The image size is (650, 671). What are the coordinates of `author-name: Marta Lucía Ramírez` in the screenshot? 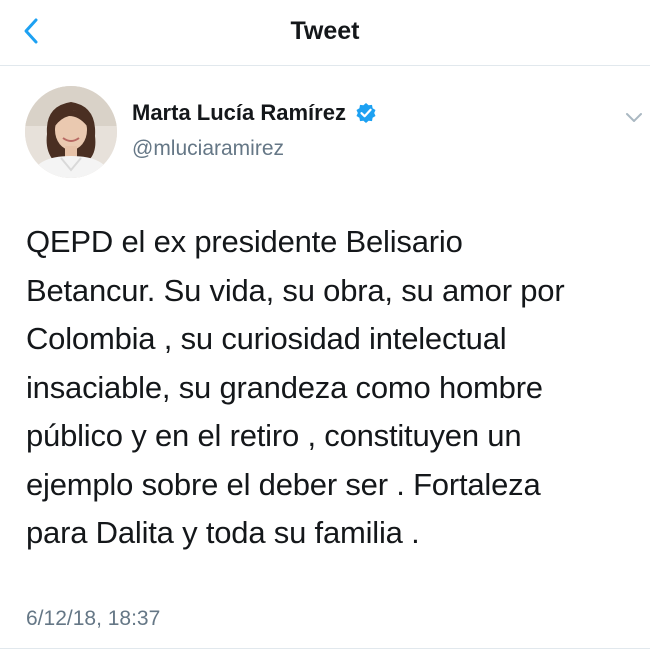 It's located at (239, 113).